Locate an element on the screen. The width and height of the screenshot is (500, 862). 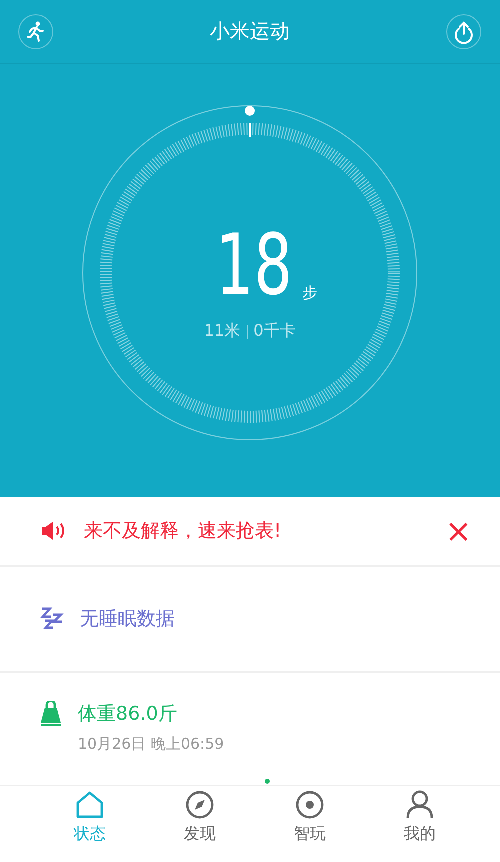
card-title: 体重86.0斤 is located at coordinates (128, 714).